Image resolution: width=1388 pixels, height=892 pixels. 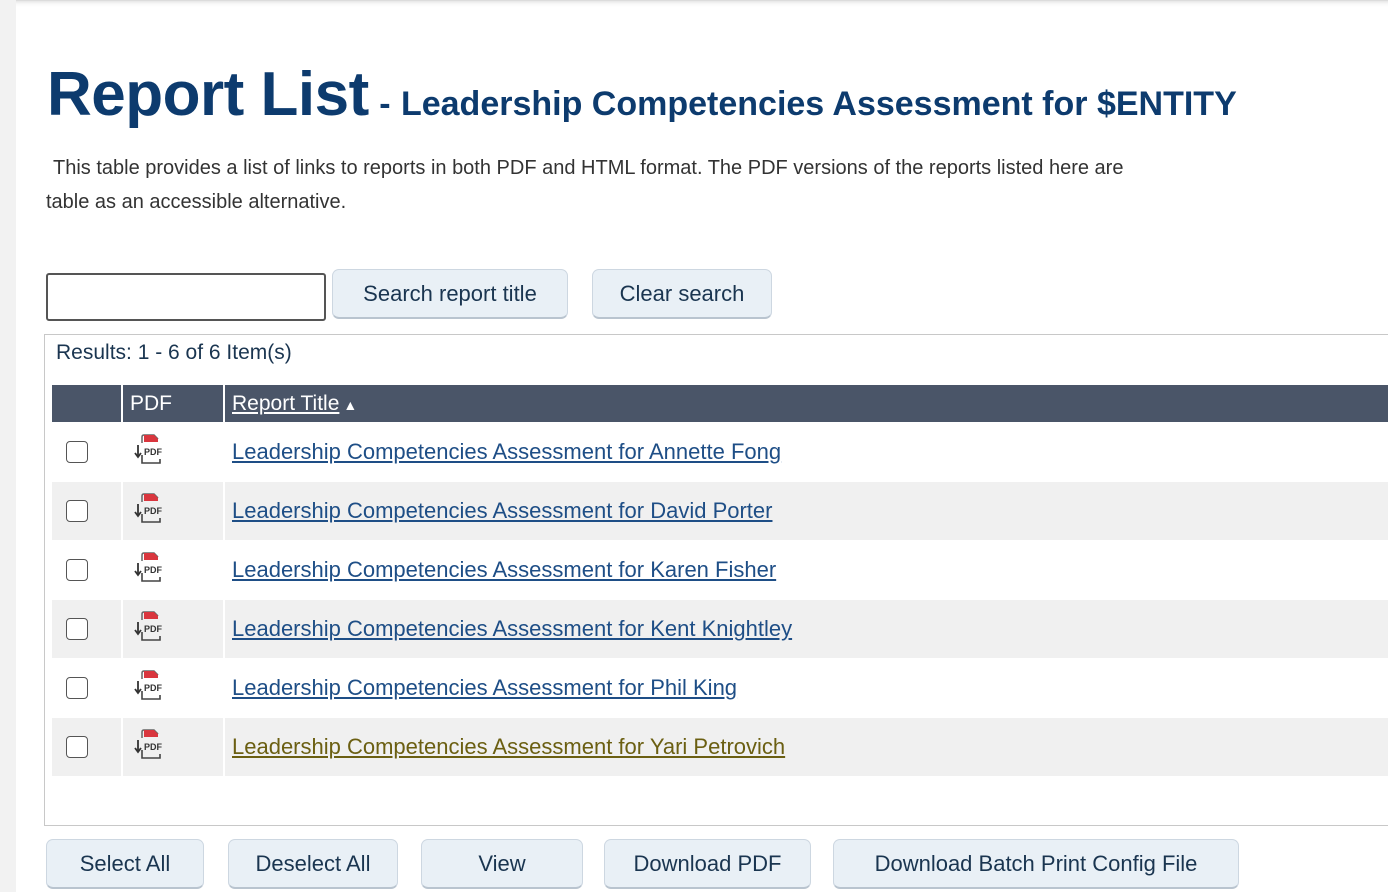 I want to click on deselect-all-button: Deselect All, so click(x=313, y=864).